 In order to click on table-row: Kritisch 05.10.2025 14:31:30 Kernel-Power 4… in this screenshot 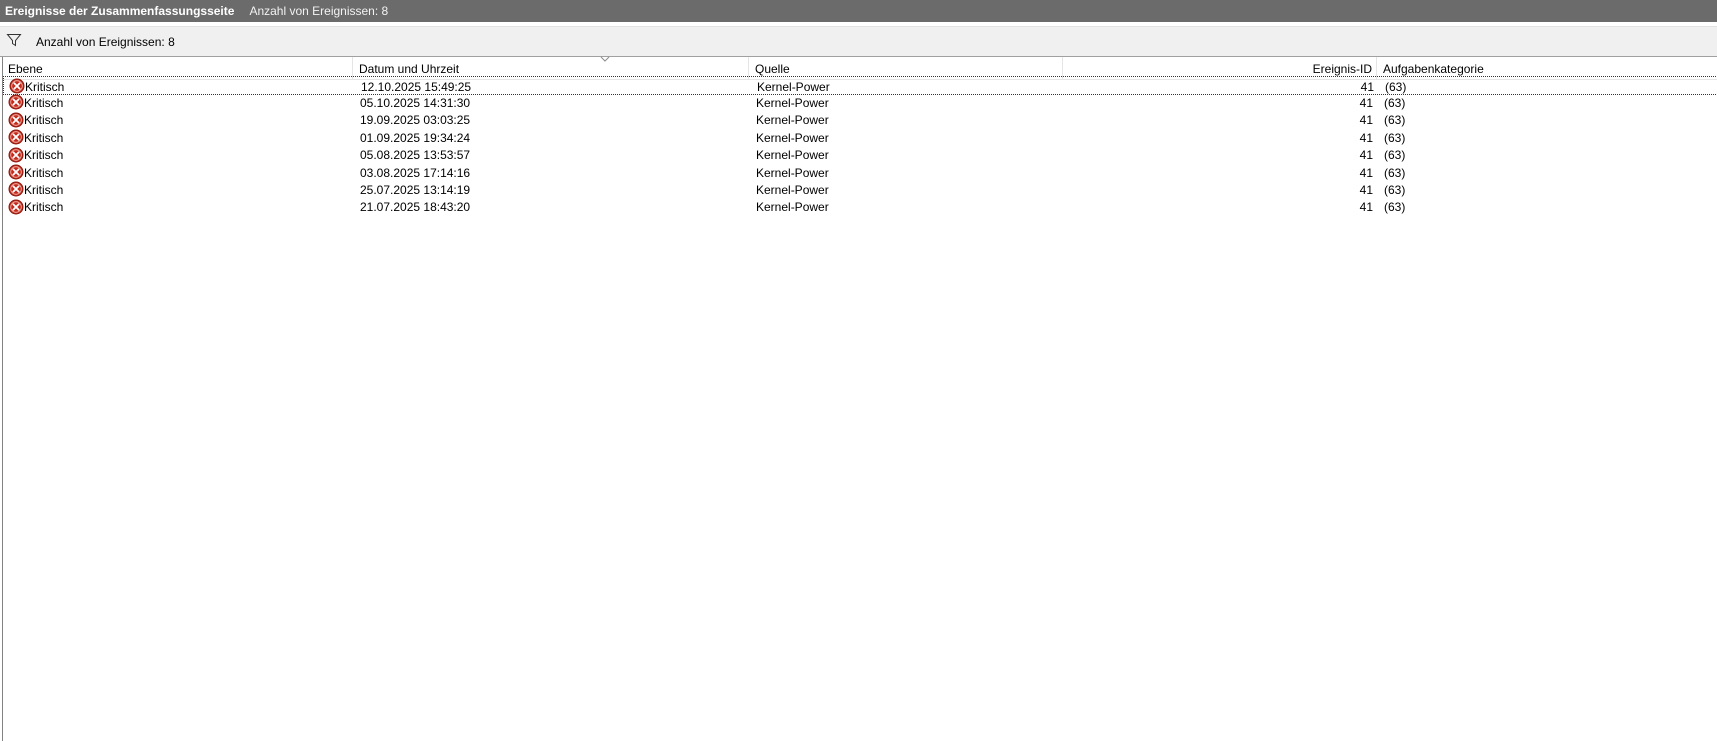, I will do `click(860, 102)`.